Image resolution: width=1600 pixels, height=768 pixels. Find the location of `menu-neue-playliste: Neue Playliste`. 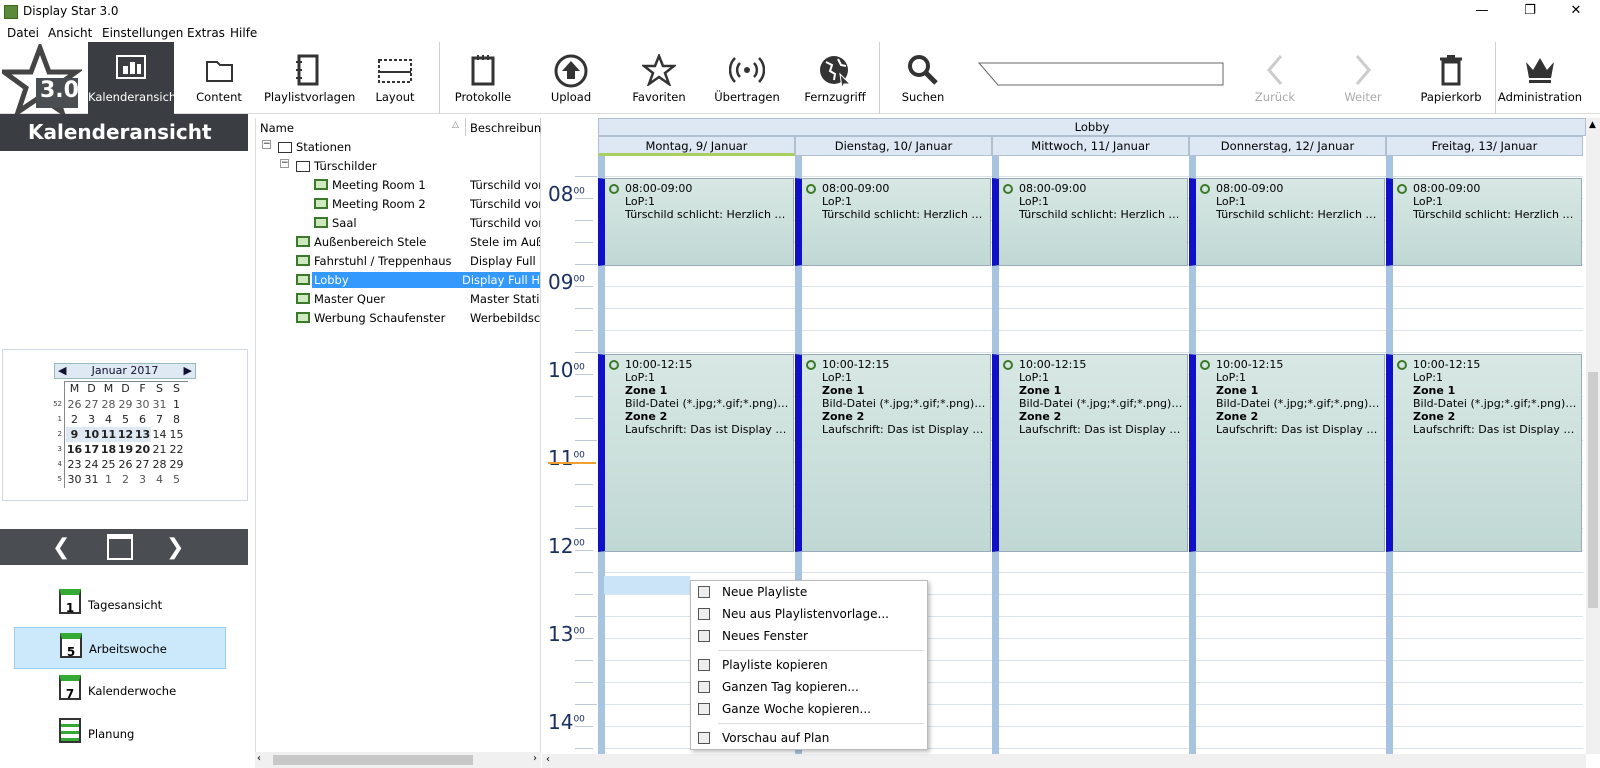

menu-neue-playliste: Neue Playliste is located at coordinates (809, 592).